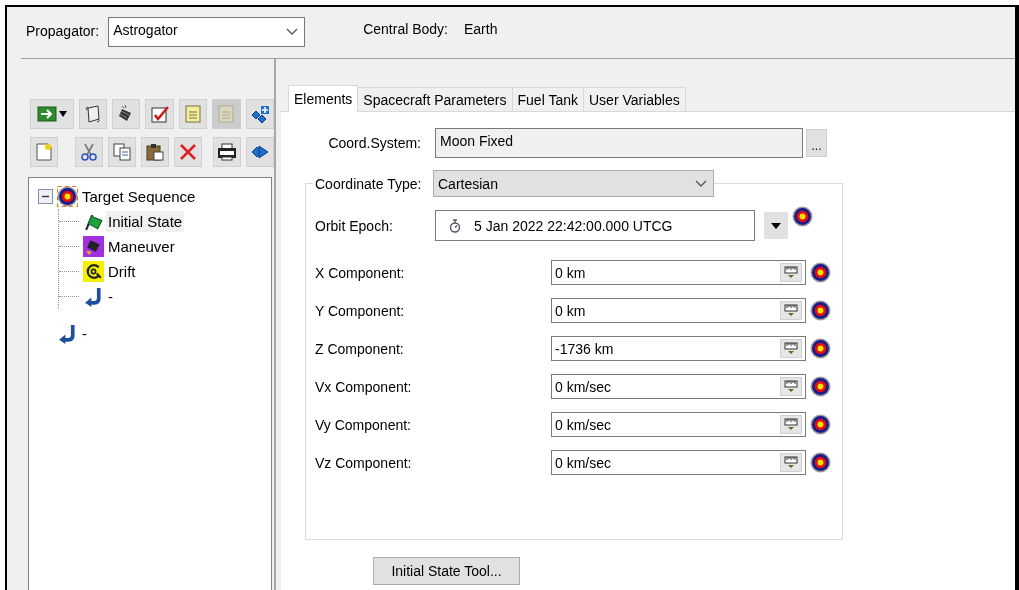  What do you see at coordinates (634, 99) in the screenshot?
I see `tab: User Variables` at bounding box center [634, 99].